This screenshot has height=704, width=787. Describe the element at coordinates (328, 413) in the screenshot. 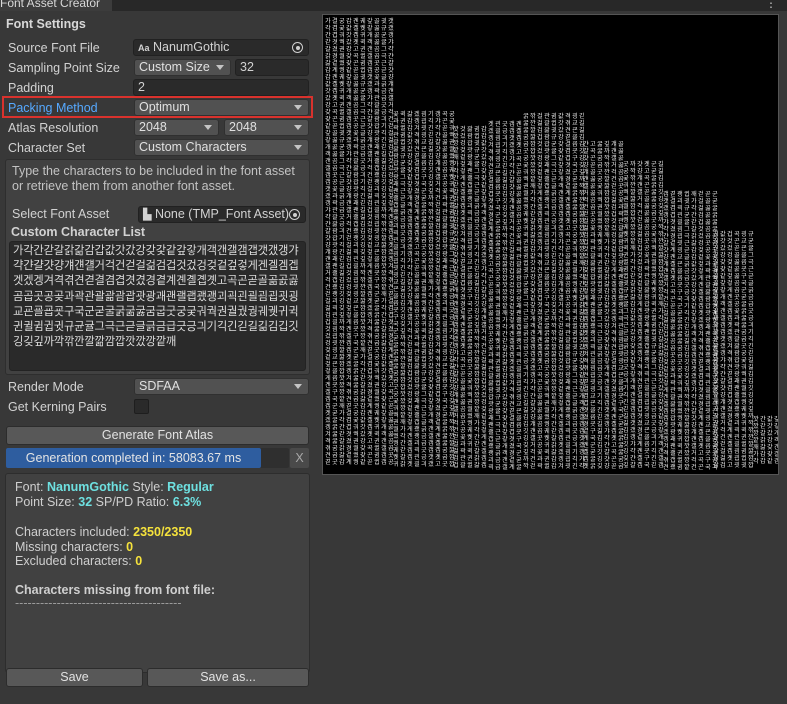

I see `svg-text: 겟` at that location.